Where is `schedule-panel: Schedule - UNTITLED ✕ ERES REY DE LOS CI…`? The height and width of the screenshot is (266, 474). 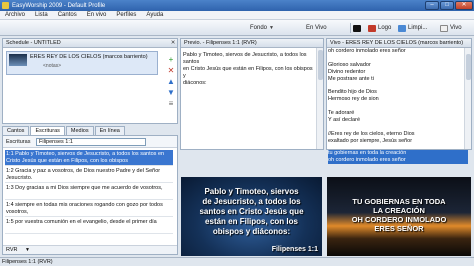
schedule-panel: Schedule - UNTITLED ✕ ERES REY DE LOS CI… is located at coordinates (90, 81).